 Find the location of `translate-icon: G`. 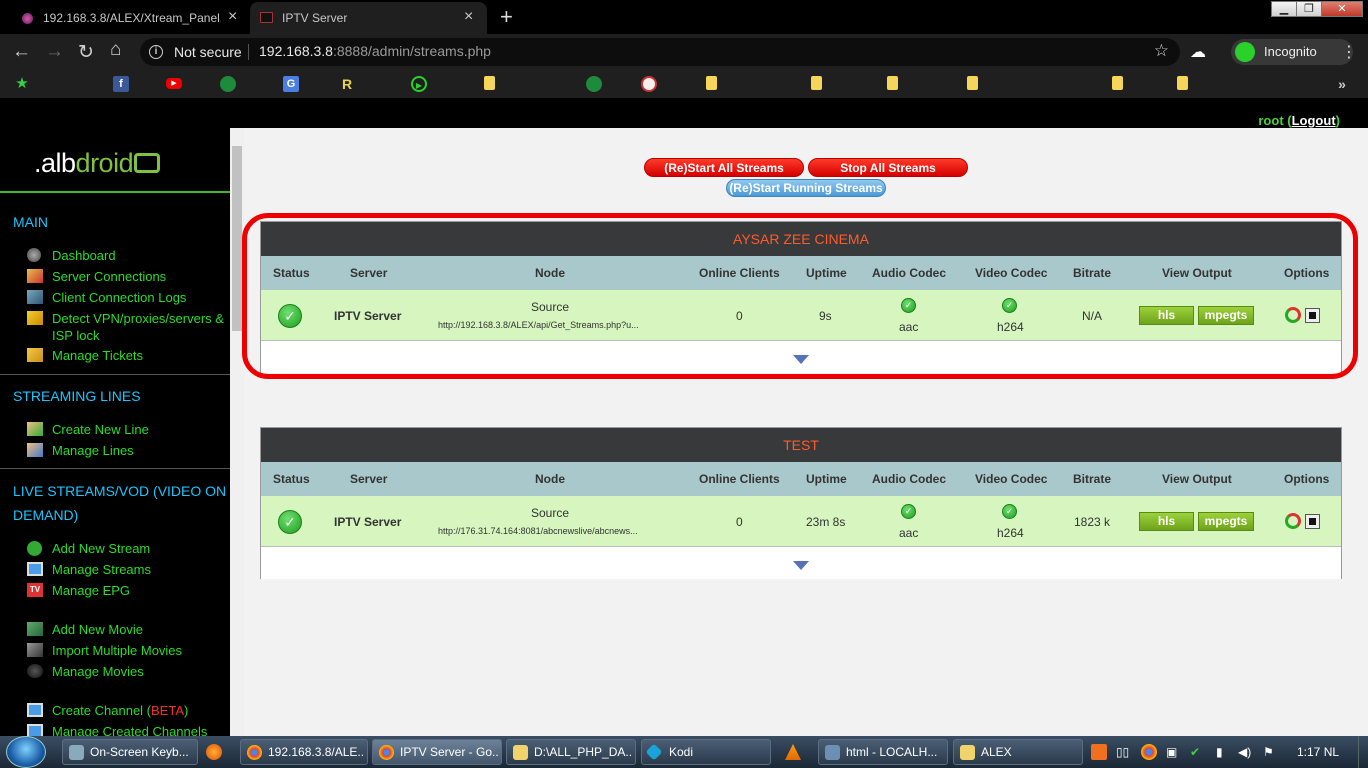

translate-icon: G is located at coordinates (291, 84).